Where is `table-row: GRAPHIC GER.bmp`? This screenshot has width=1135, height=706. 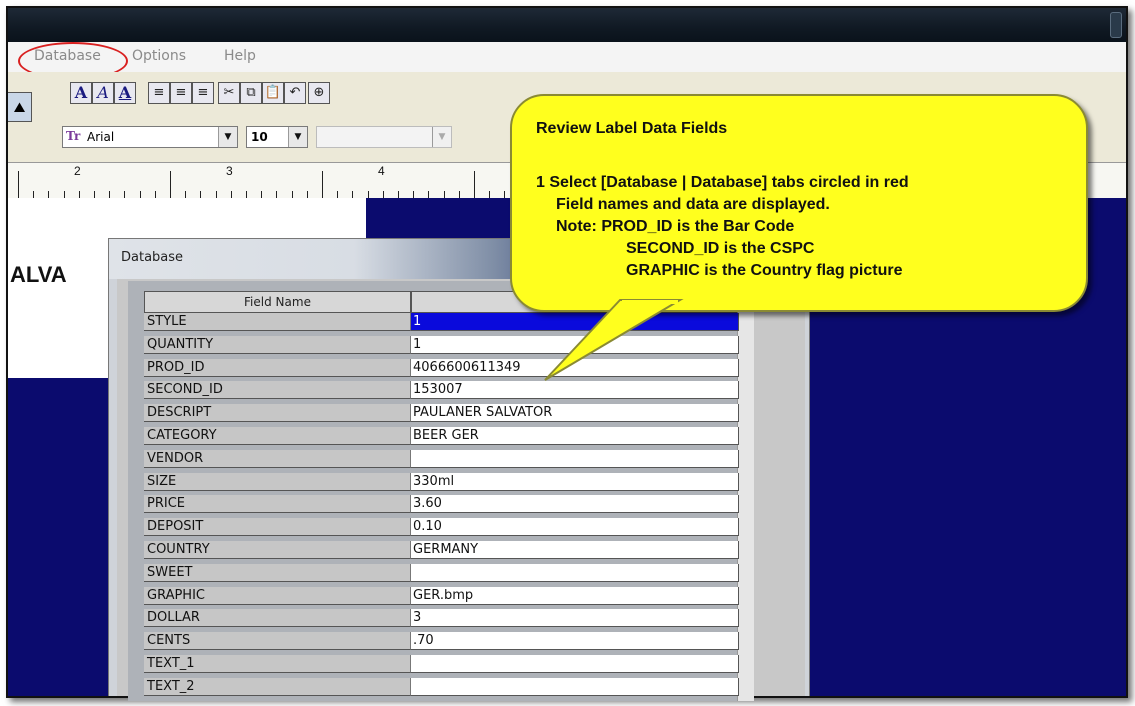 table-row: GRAPHIC GER.bmp is located at coordinates (441, 595).